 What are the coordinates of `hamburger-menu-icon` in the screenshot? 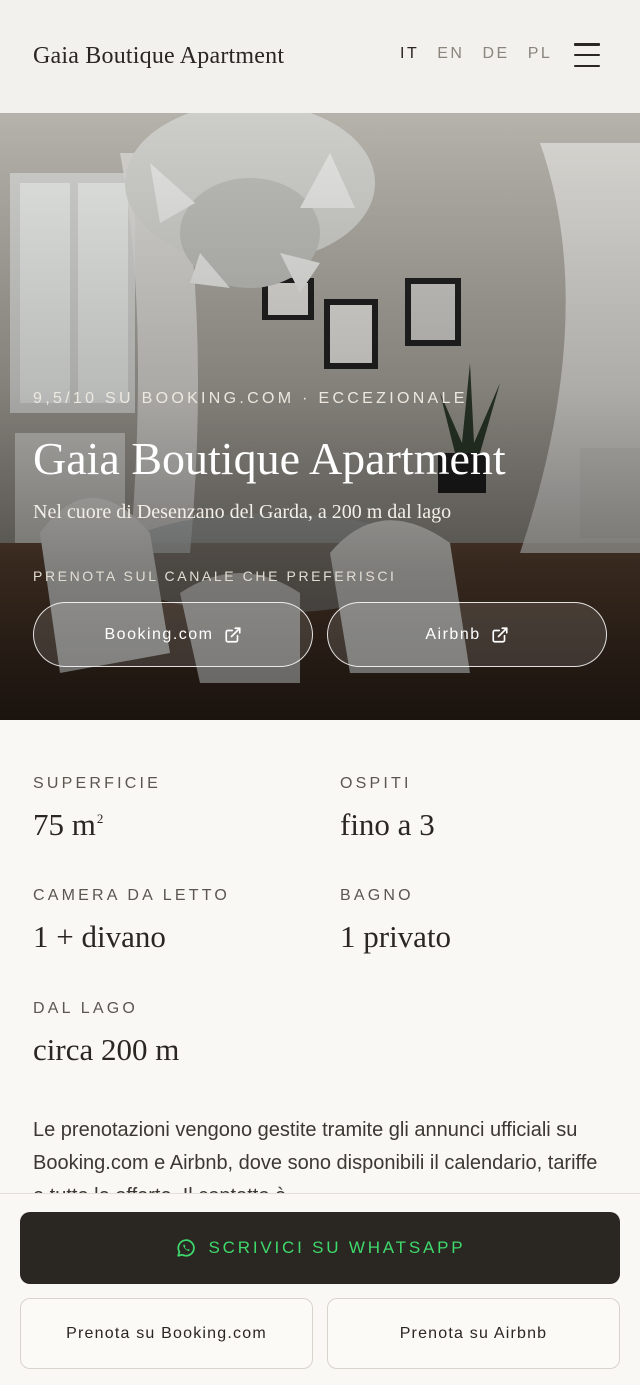 It's located at (587, 55).